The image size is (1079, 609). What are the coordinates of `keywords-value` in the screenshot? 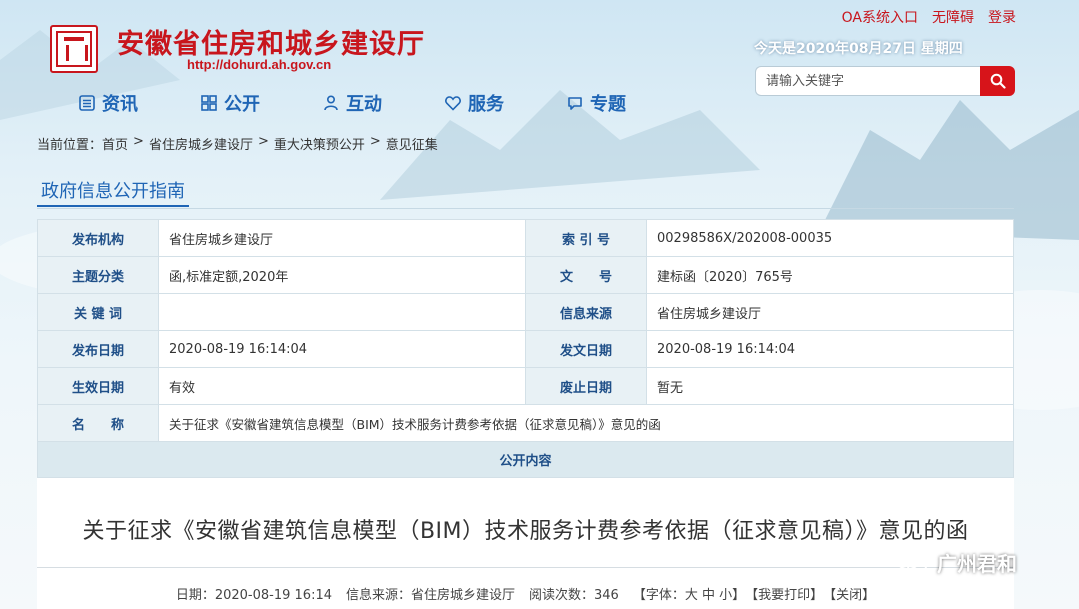 It's located at (342, 312).